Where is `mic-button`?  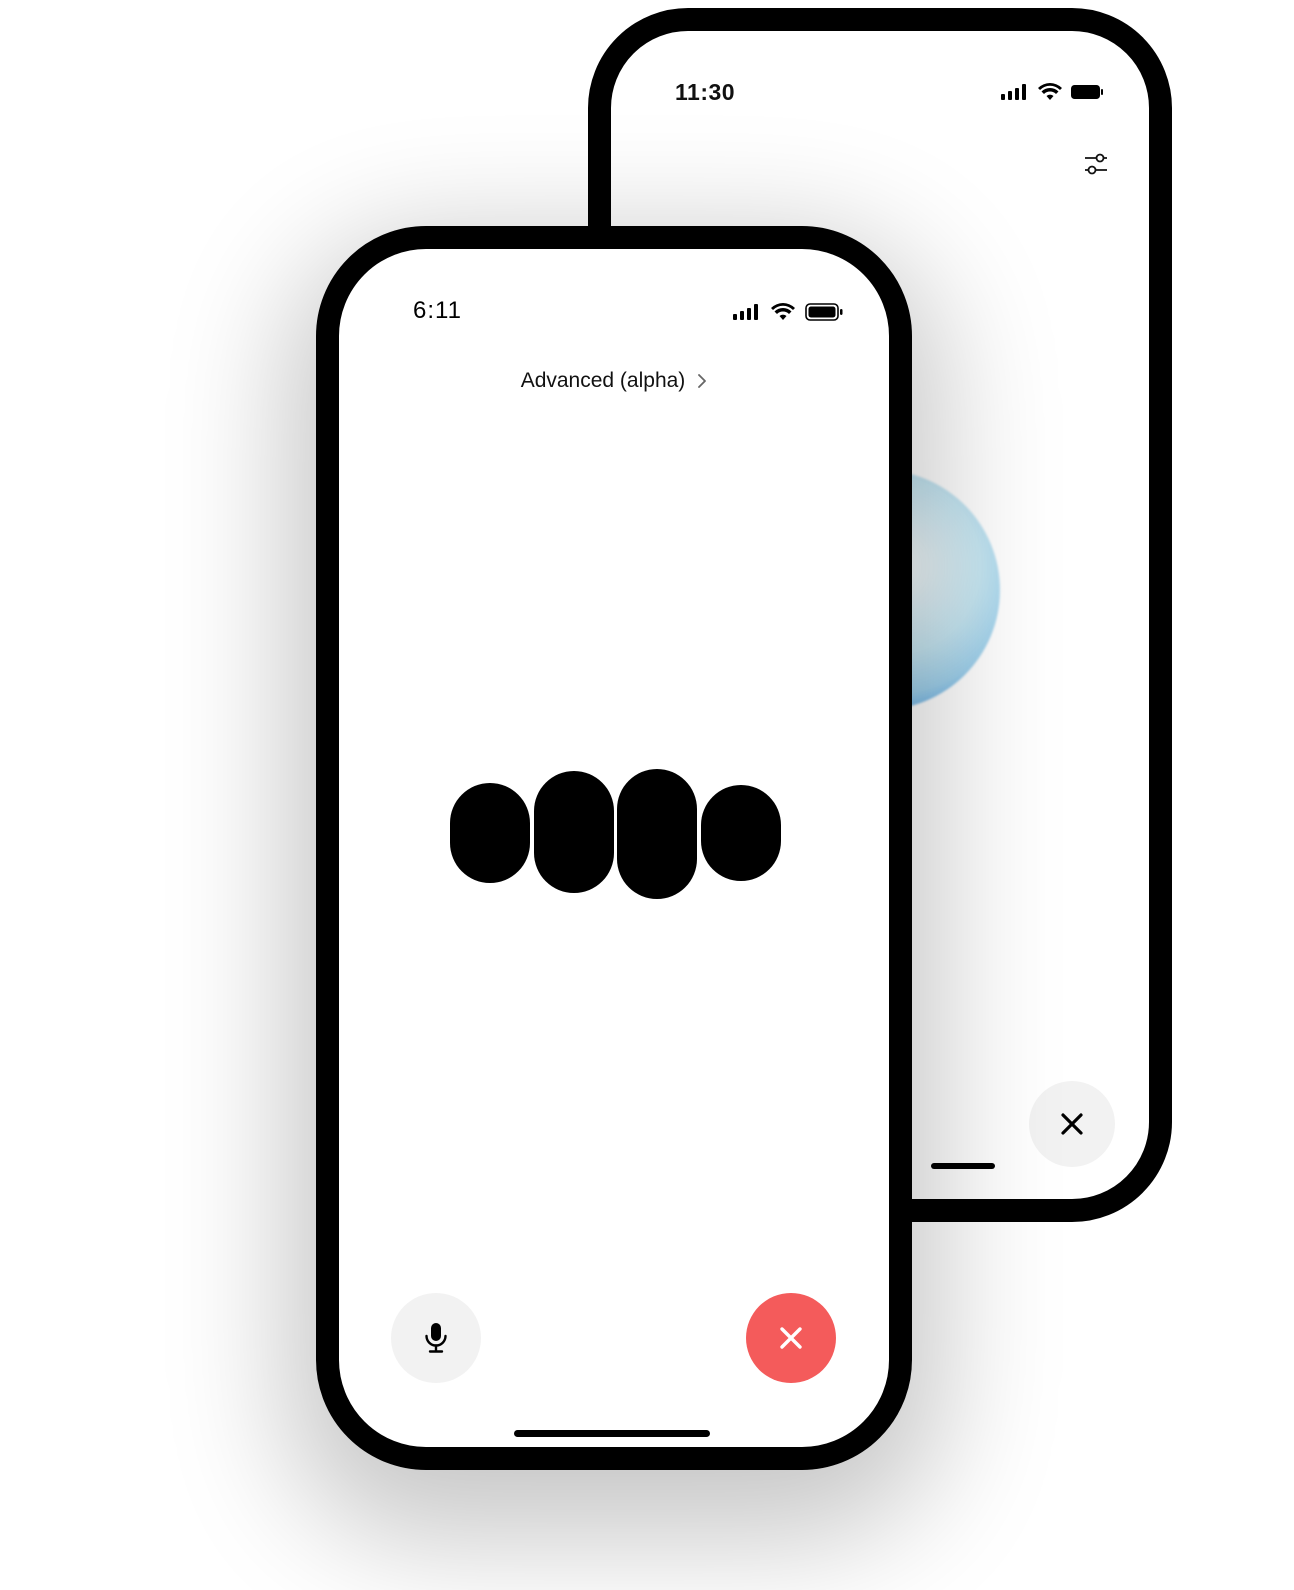
mic-button is located at coordinates (436, 1338).